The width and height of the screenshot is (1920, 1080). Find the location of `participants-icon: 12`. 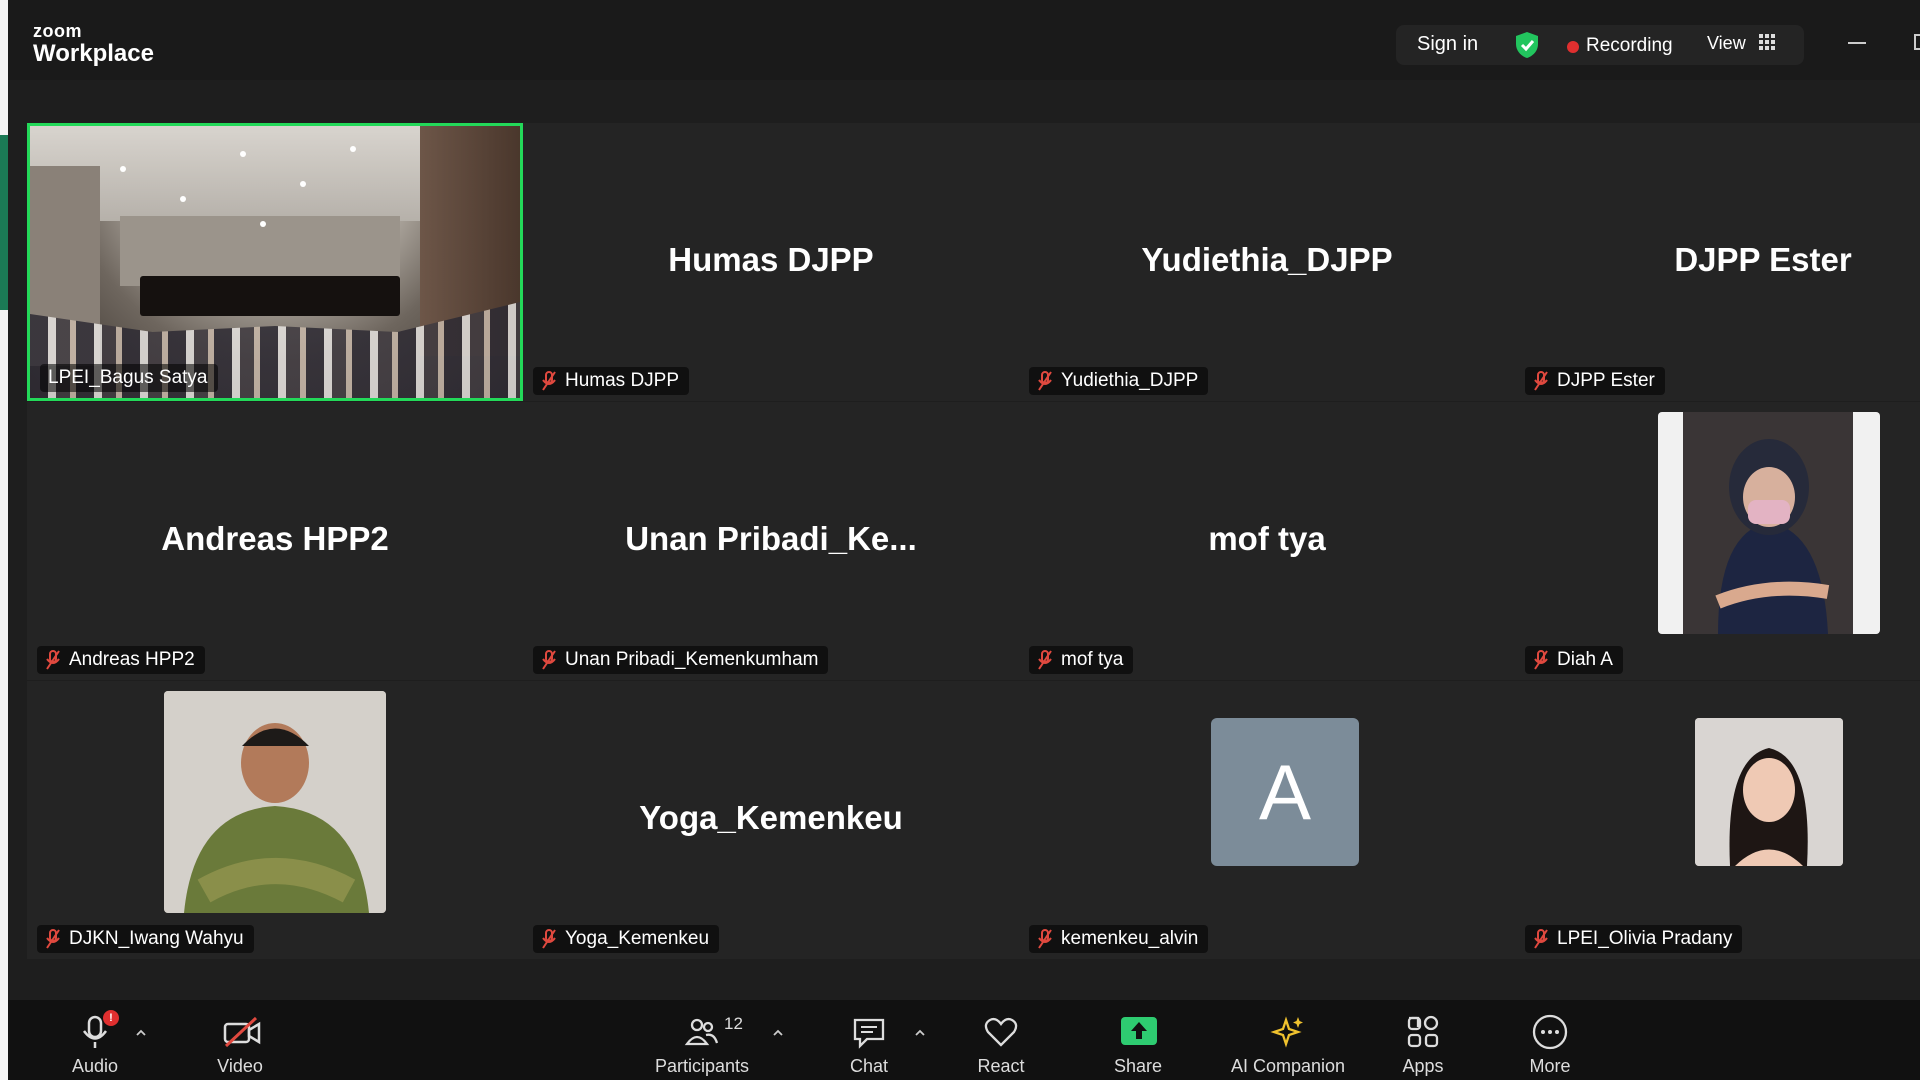

participants-icon: 12 is located at coordinates (713, 1032).